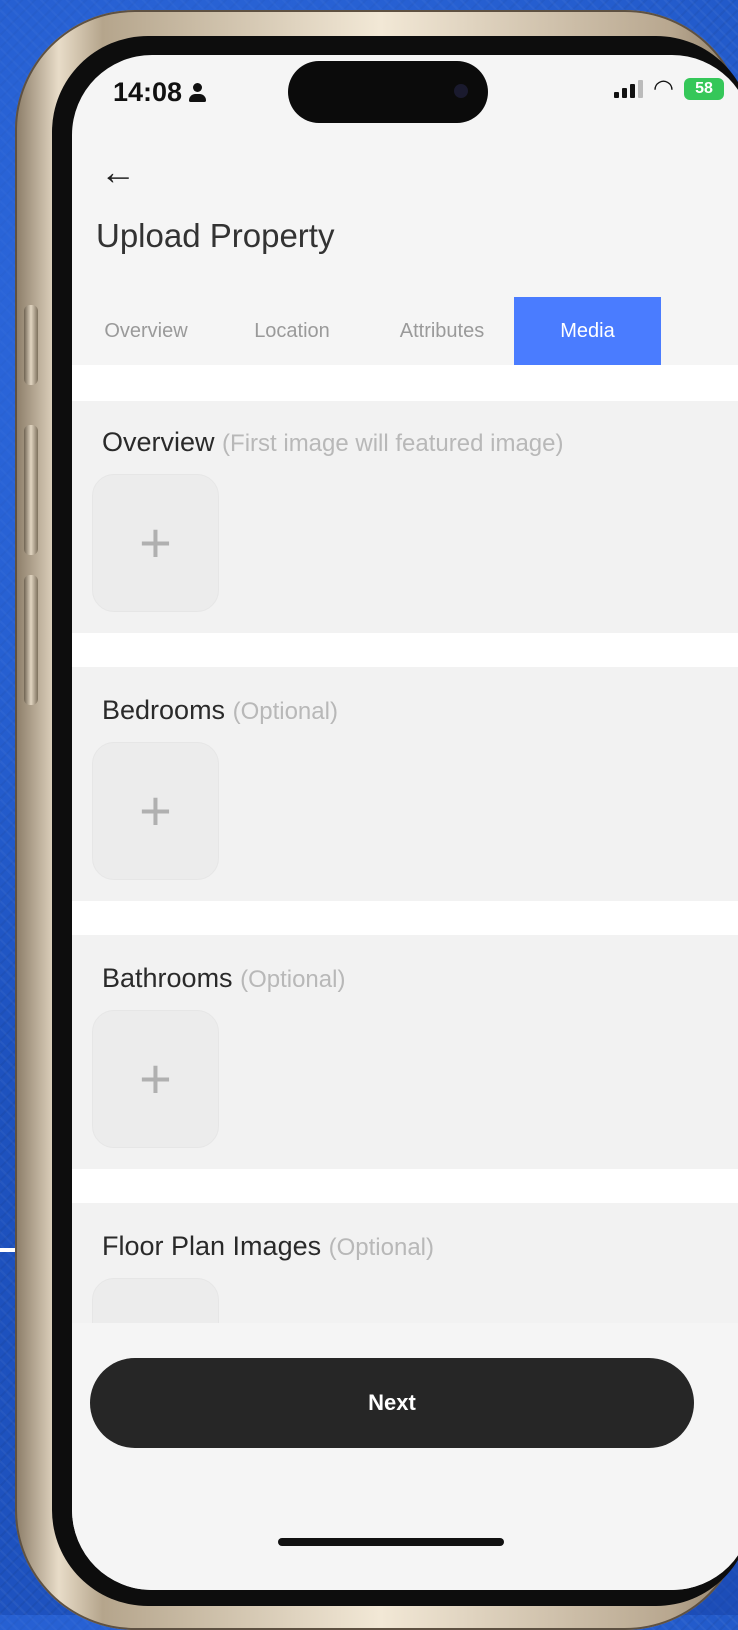 The height and width of the screenshot is (1630, 738). What do you see at coordinates (164, 710) in the screenshot?
I see `section-heading: Bedrooms` at bounding box center [164, 710].